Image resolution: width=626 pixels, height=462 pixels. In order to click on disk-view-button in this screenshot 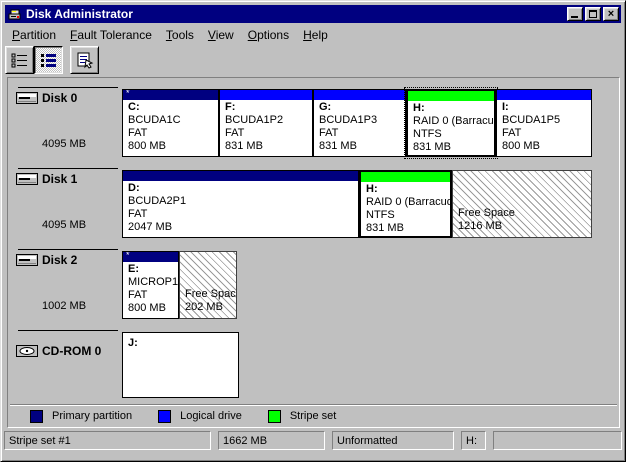, I will do `click(19, 60)`.